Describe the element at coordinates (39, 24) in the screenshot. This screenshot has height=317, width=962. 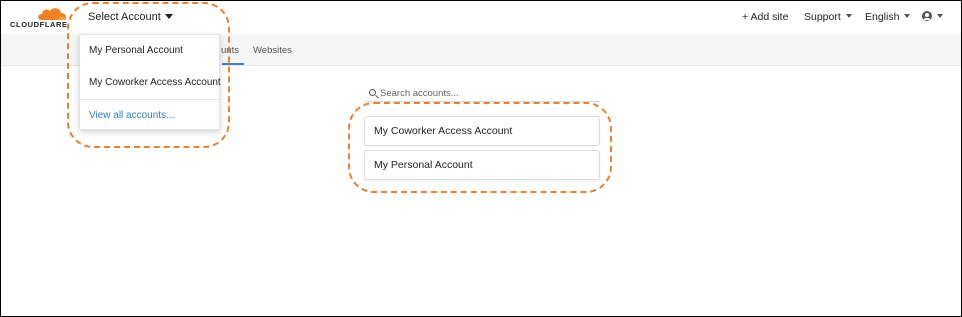
I see `logo-text: CLOUDFLARE` at that location.